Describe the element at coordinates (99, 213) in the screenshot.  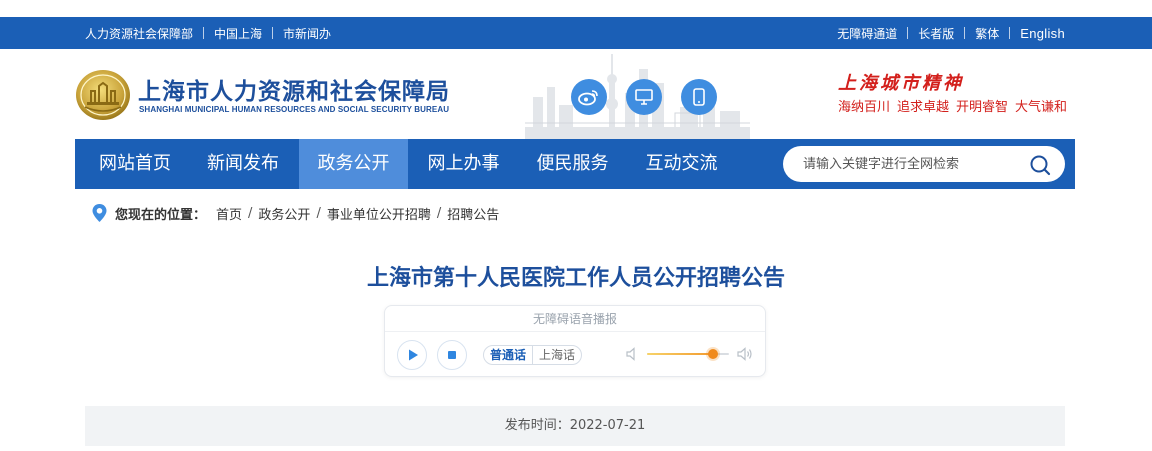
I see `location-pin-icon` at that location.